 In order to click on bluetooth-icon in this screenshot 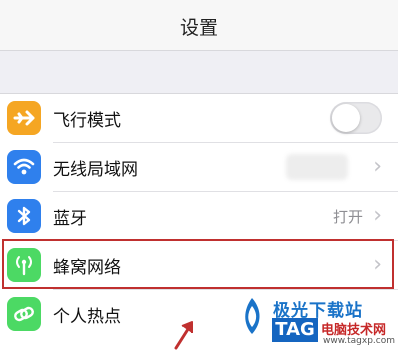, I will do `click(24, 216)`.